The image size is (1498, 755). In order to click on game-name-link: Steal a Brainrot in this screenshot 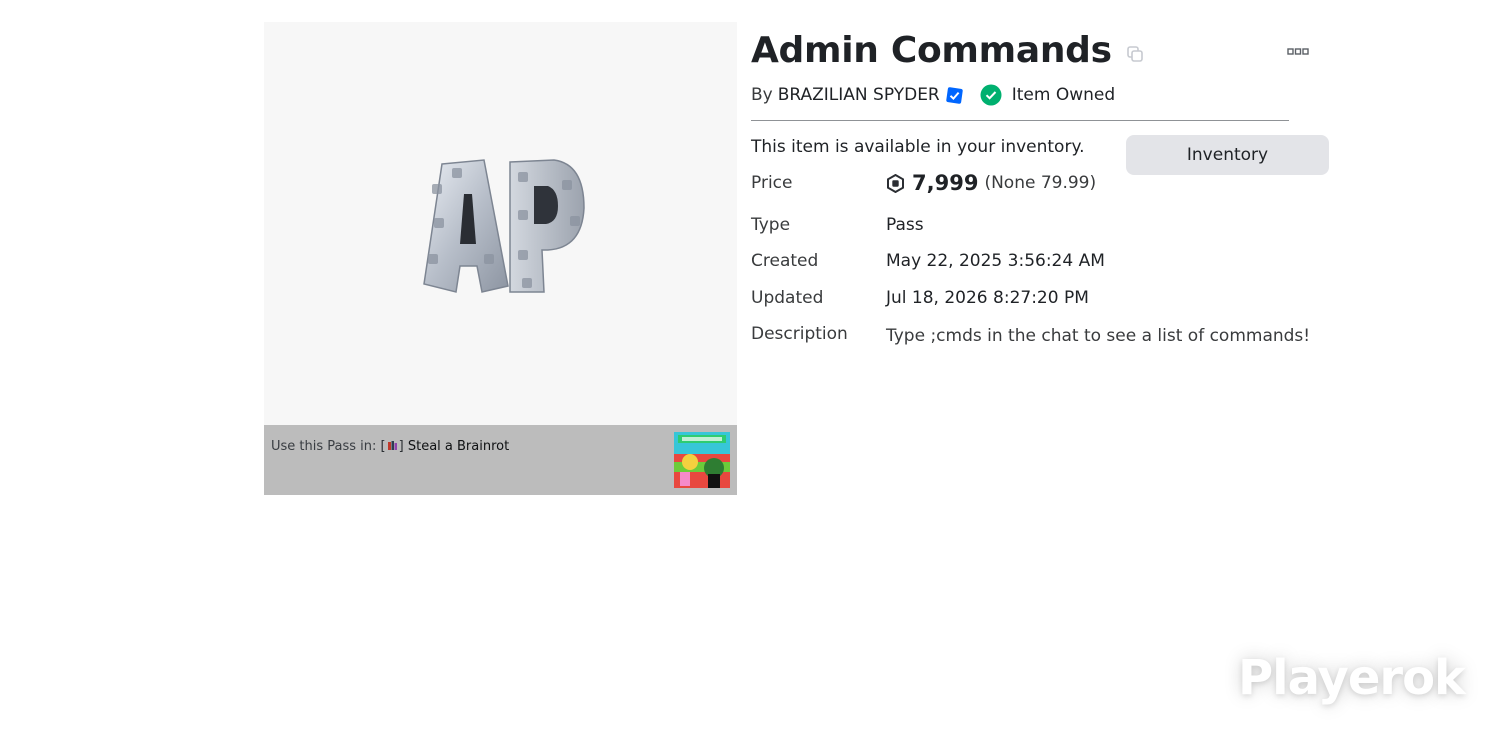, I will do `click(458, 446)`.